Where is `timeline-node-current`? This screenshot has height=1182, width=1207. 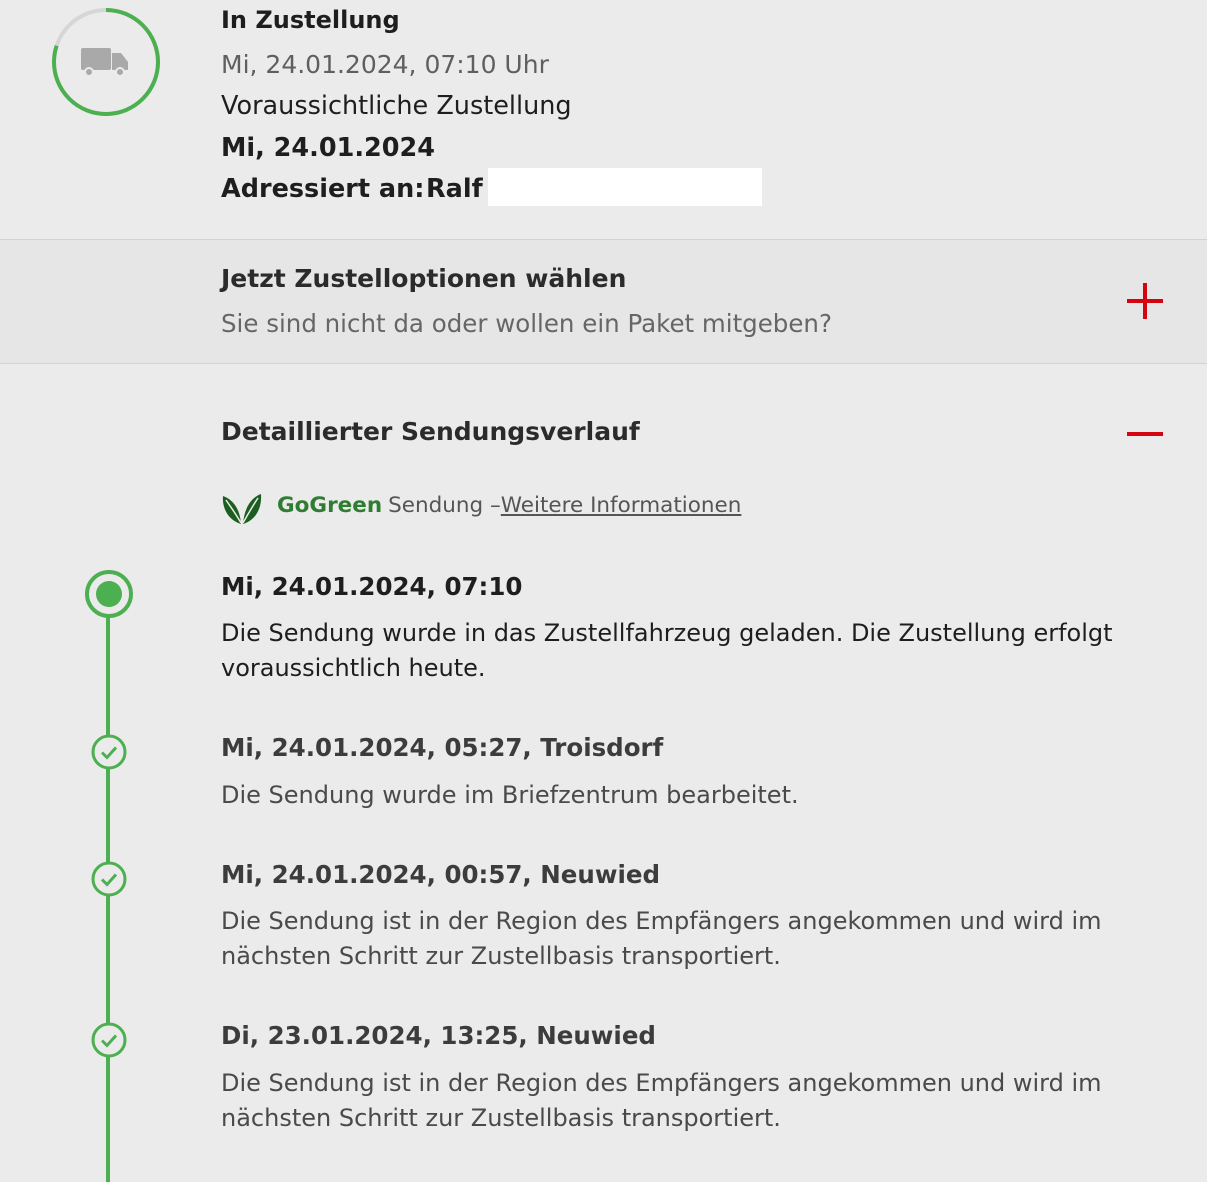 timeline-node-current is located at coordinates (109, 596).